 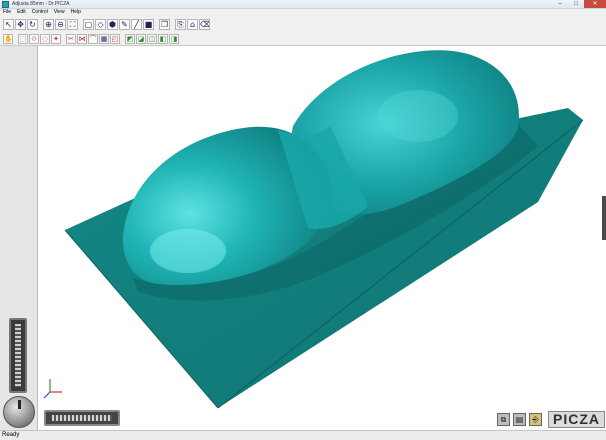 What do you see at coordinates (52, 389) in the screenshot?
I see `axis-gizmo-icon` at bounding box center [52, 389].